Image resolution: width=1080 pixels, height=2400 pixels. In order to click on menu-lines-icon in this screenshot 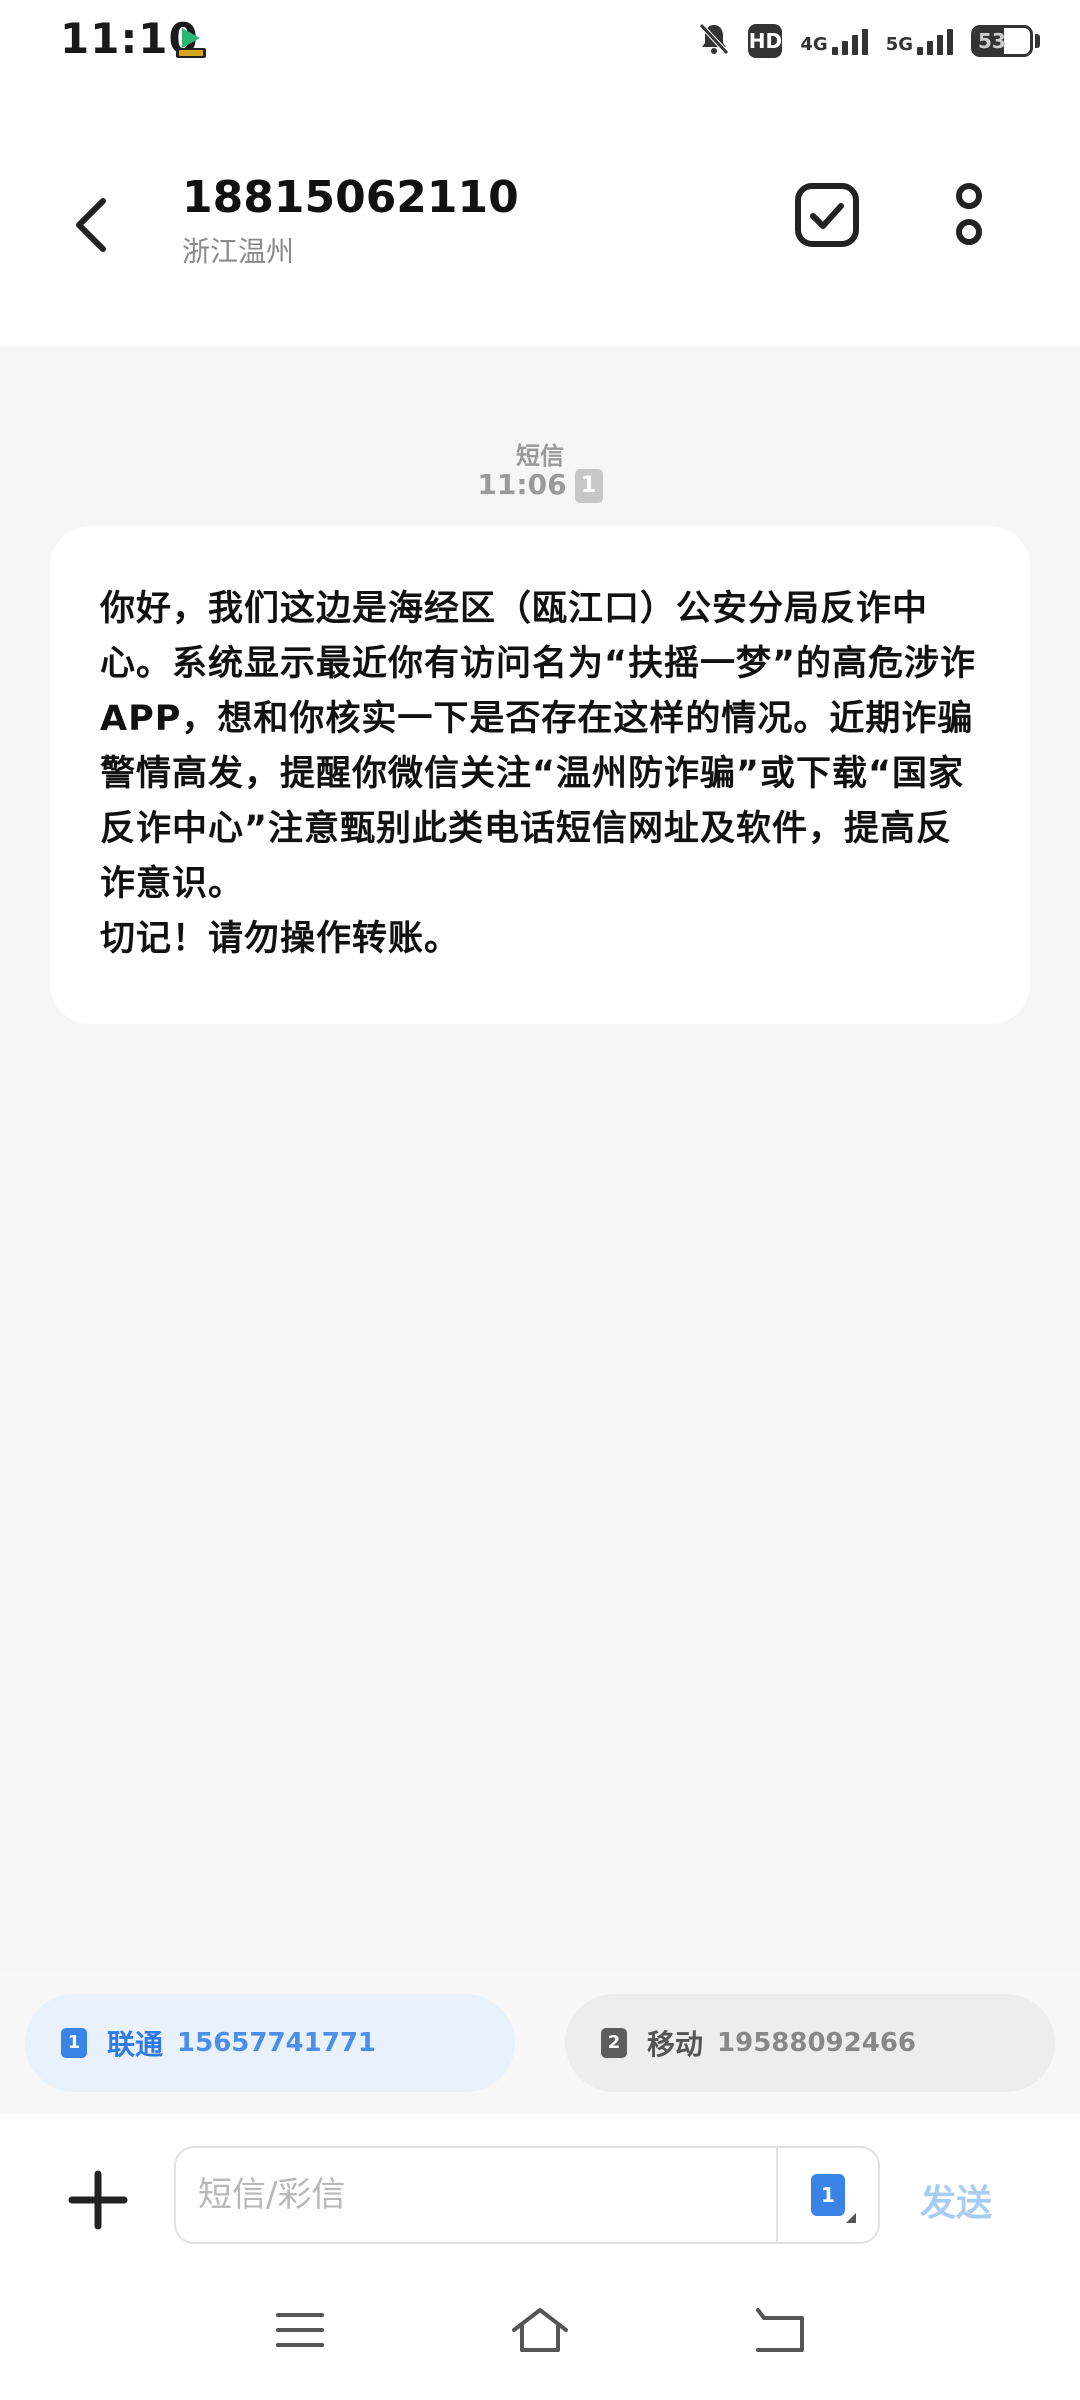, I will do `click(300, 2330)`.